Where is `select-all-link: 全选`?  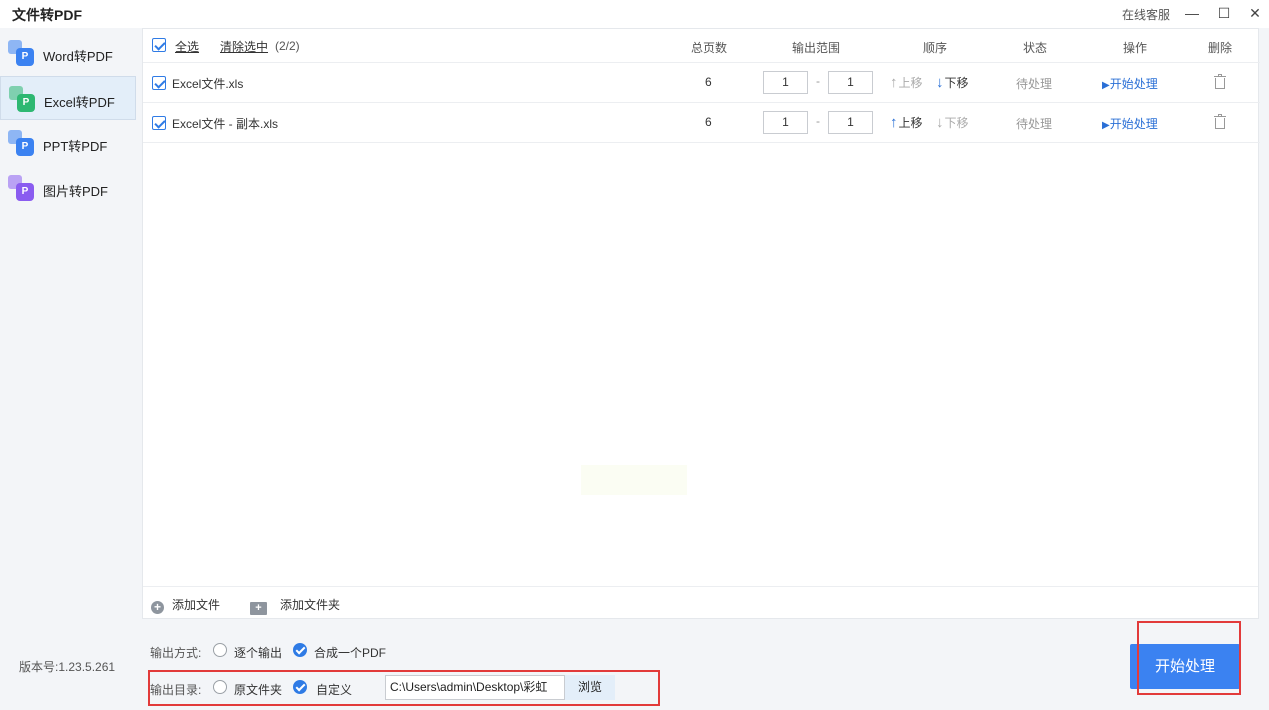
select-all-link: 全选 is located at coordinates (187, 46).